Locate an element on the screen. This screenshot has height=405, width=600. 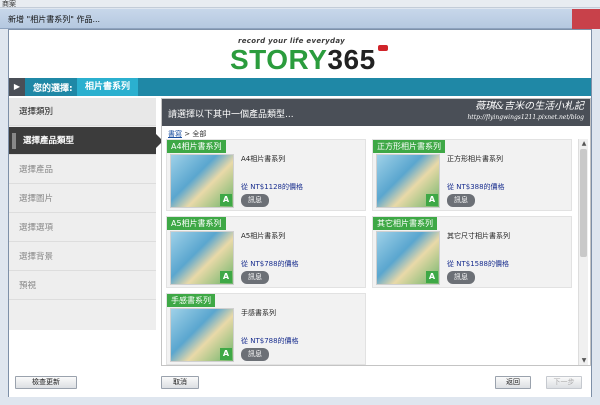
step-sidebar: 選擇類別 選擇產品類型 選擇產品 選擇圖片 選擇選項 選擇背景 預視 is located at coordinates (86, 214).